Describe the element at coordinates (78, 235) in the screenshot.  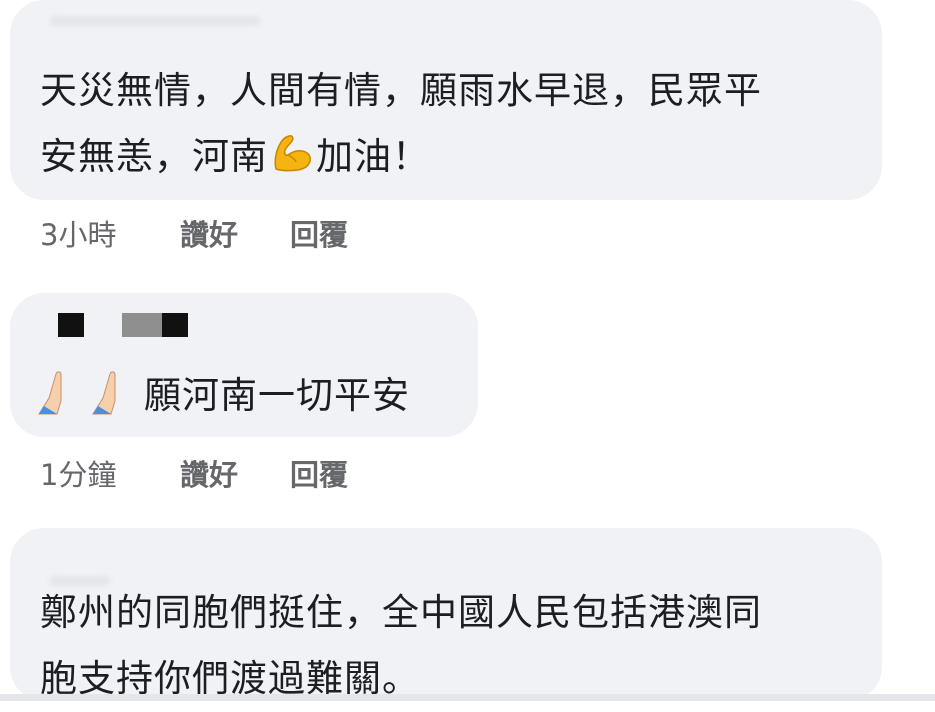
I see `timestamp: 3小時` at that location.